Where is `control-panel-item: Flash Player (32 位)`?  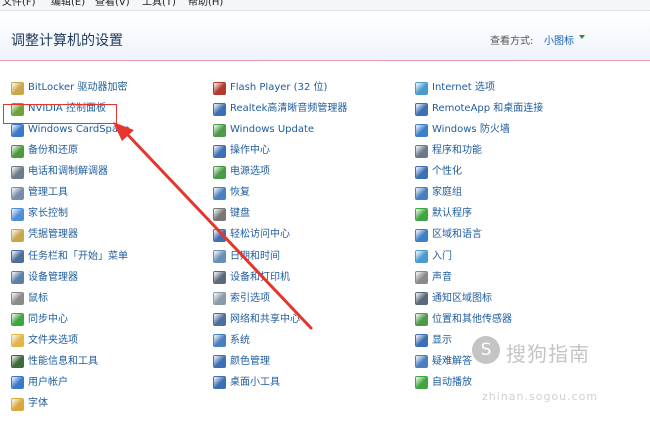 control-panel-item: Flash Player (32 位) is located at coordinates (270, 88).